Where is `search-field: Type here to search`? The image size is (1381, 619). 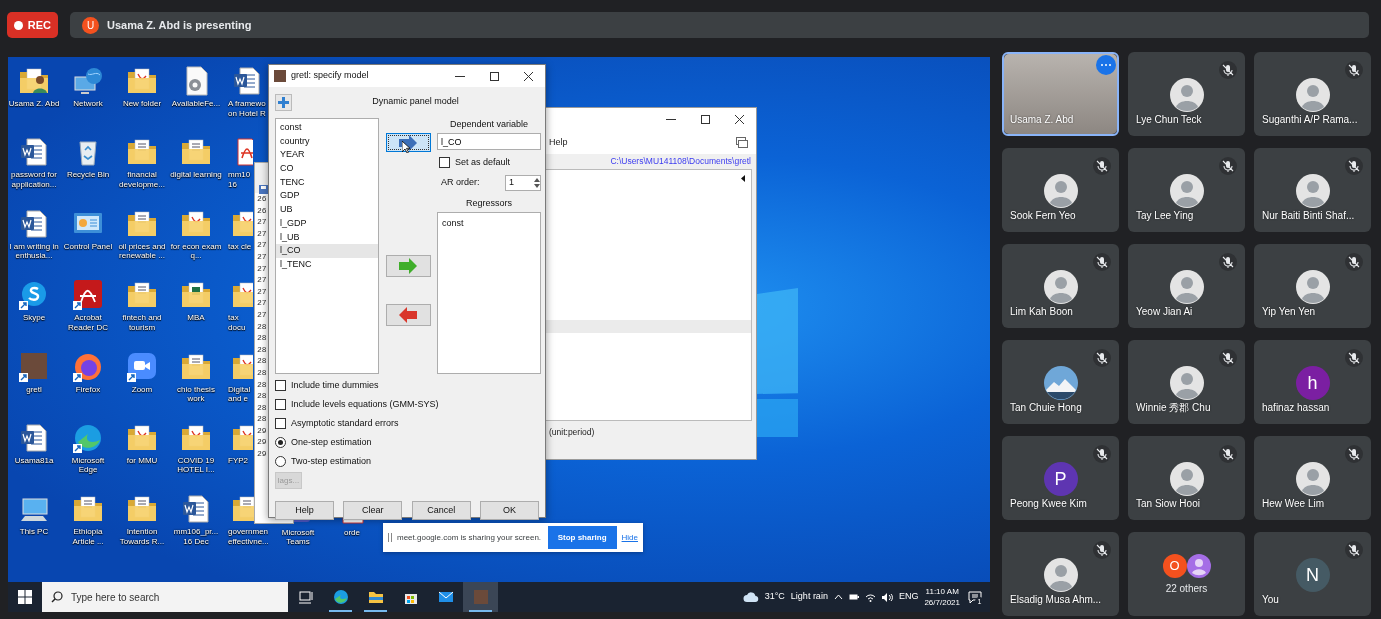
search-field: Type here to search is located at coordinates (165, 597).